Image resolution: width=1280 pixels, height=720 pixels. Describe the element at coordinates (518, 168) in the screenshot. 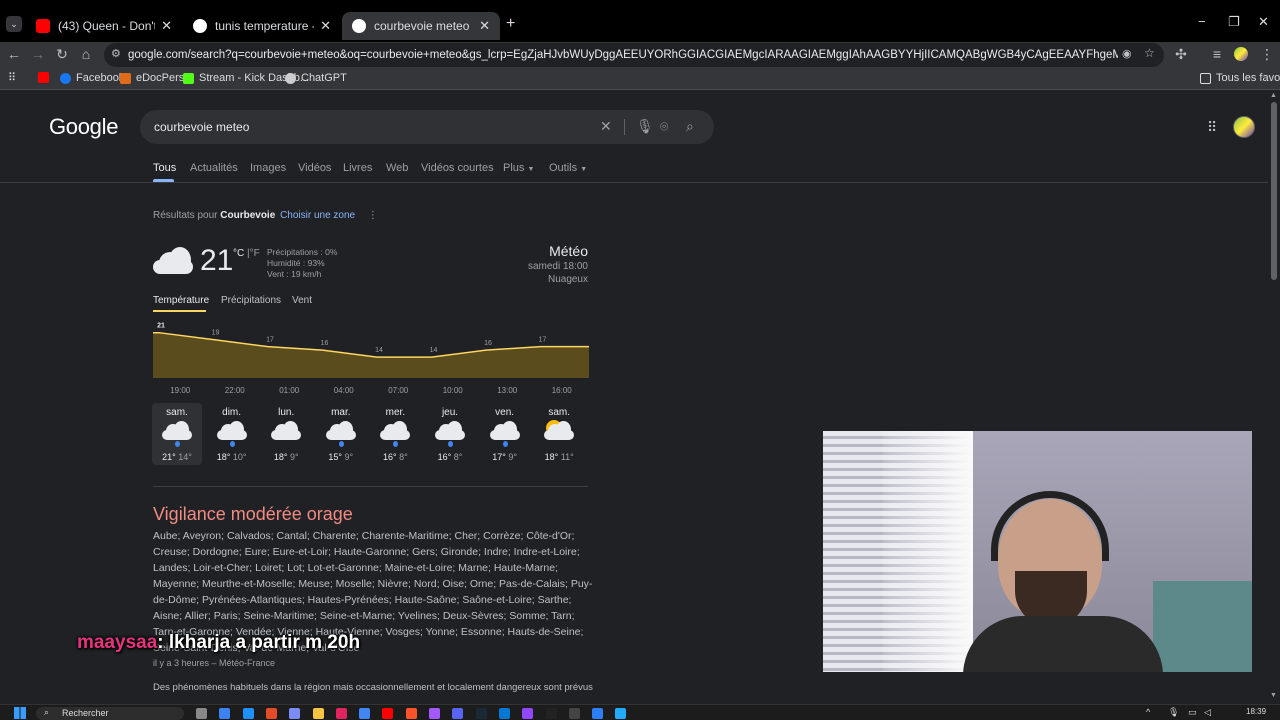

I see `tab-more: Plus ▼` at that location.